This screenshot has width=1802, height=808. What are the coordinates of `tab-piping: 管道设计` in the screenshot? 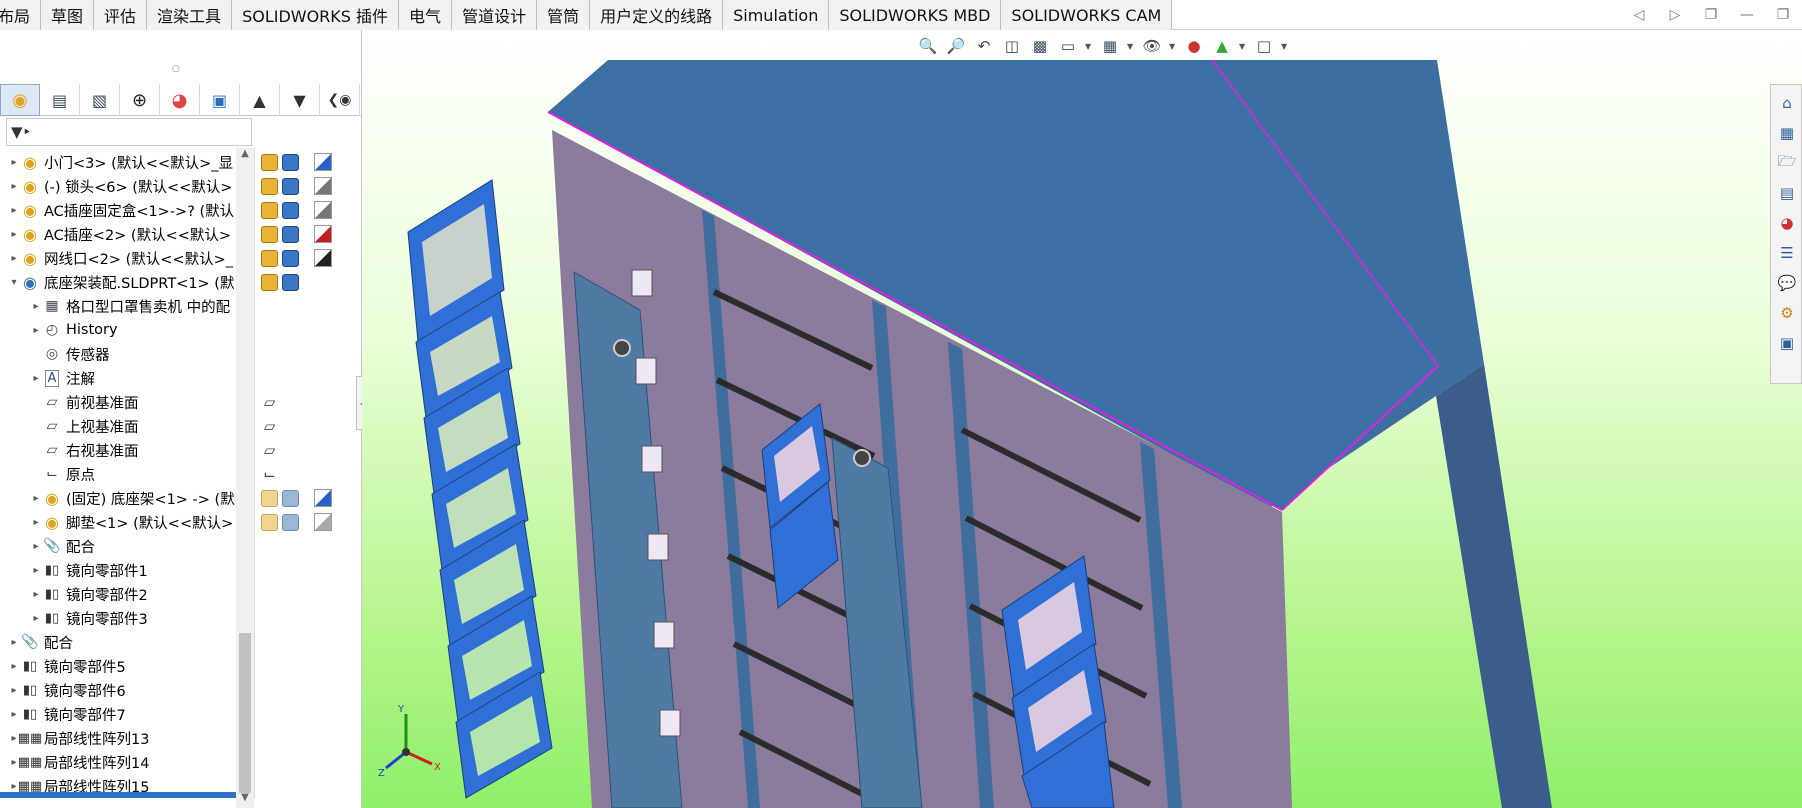 It's located at (495, 15).